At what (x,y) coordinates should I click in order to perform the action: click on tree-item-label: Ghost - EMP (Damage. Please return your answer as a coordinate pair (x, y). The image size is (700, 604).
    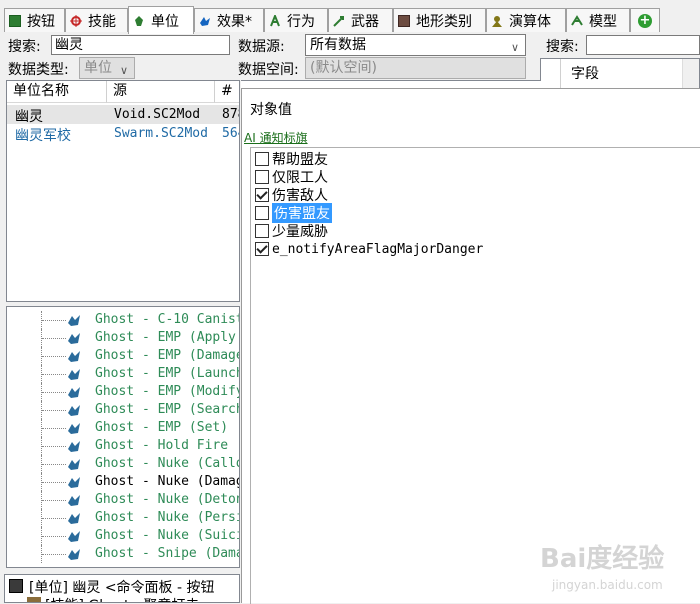
    Looking at the image, I should click on (167, 355).